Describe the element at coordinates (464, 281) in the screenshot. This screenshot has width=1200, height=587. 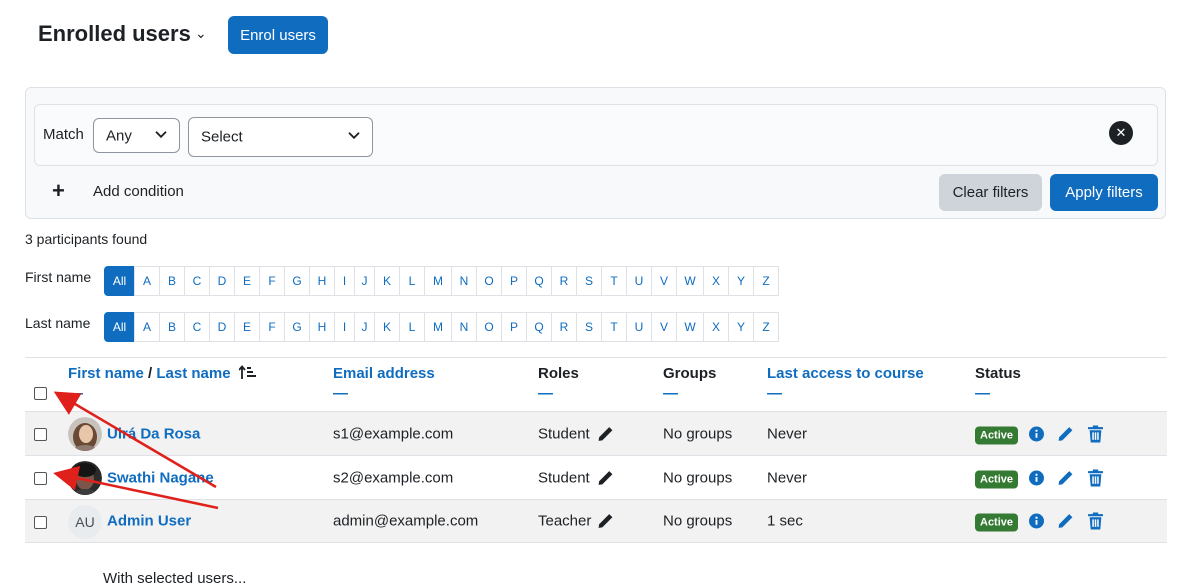
I see `first-name-initial-n: N` at that location.